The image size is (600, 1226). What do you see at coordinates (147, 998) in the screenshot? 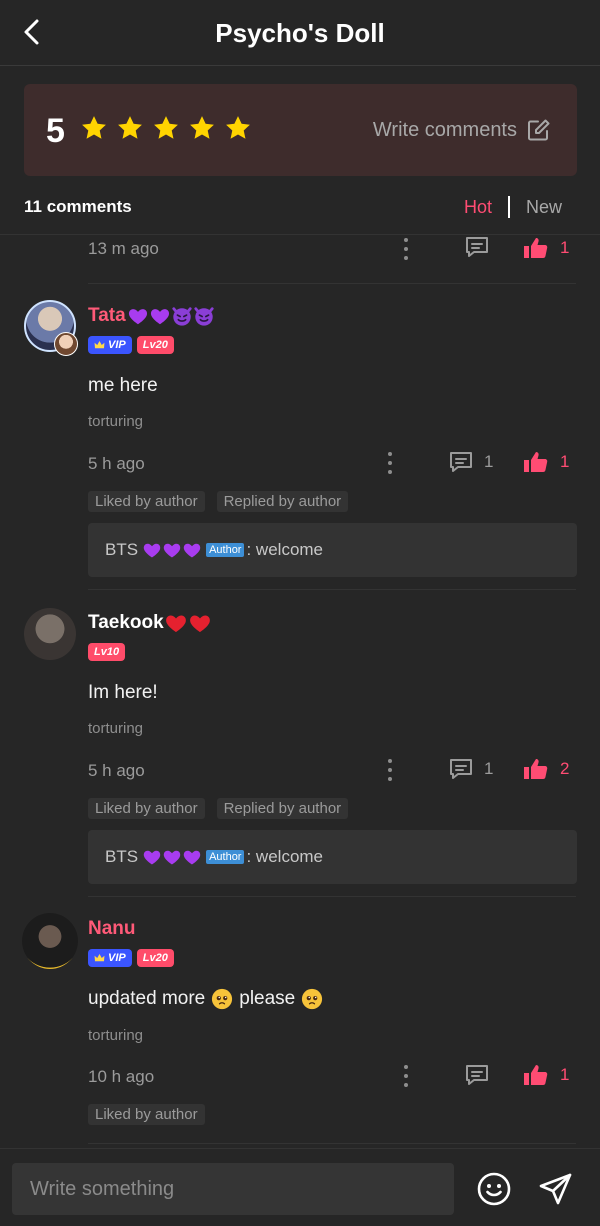
I see `comment-text-part: updated more` at bounding box center [147, 998].